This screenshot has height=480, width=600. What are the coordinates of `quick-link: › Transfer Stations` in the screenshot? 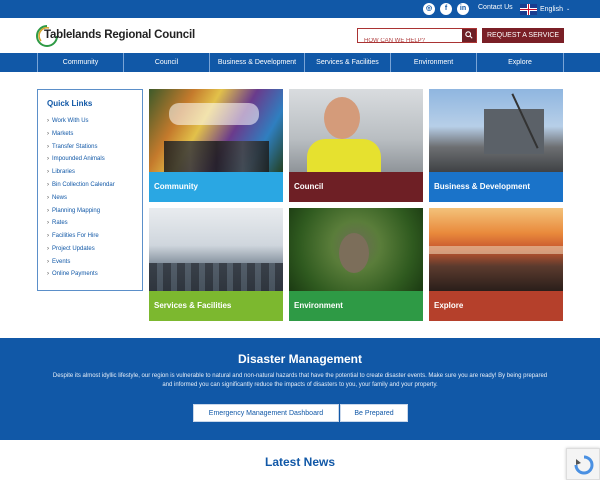 It's located at (72, 147).